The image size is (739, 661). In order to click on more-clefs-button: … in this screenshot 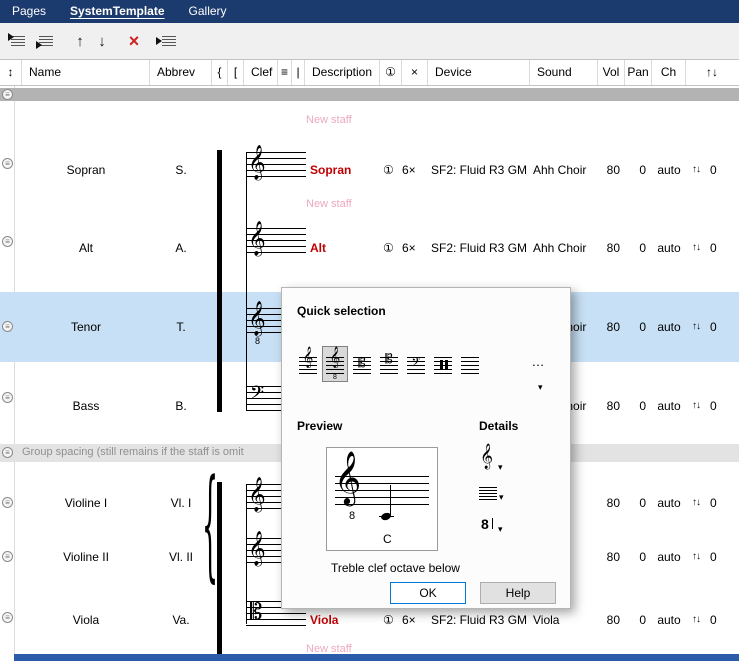, I will do `click(538, 363)`.